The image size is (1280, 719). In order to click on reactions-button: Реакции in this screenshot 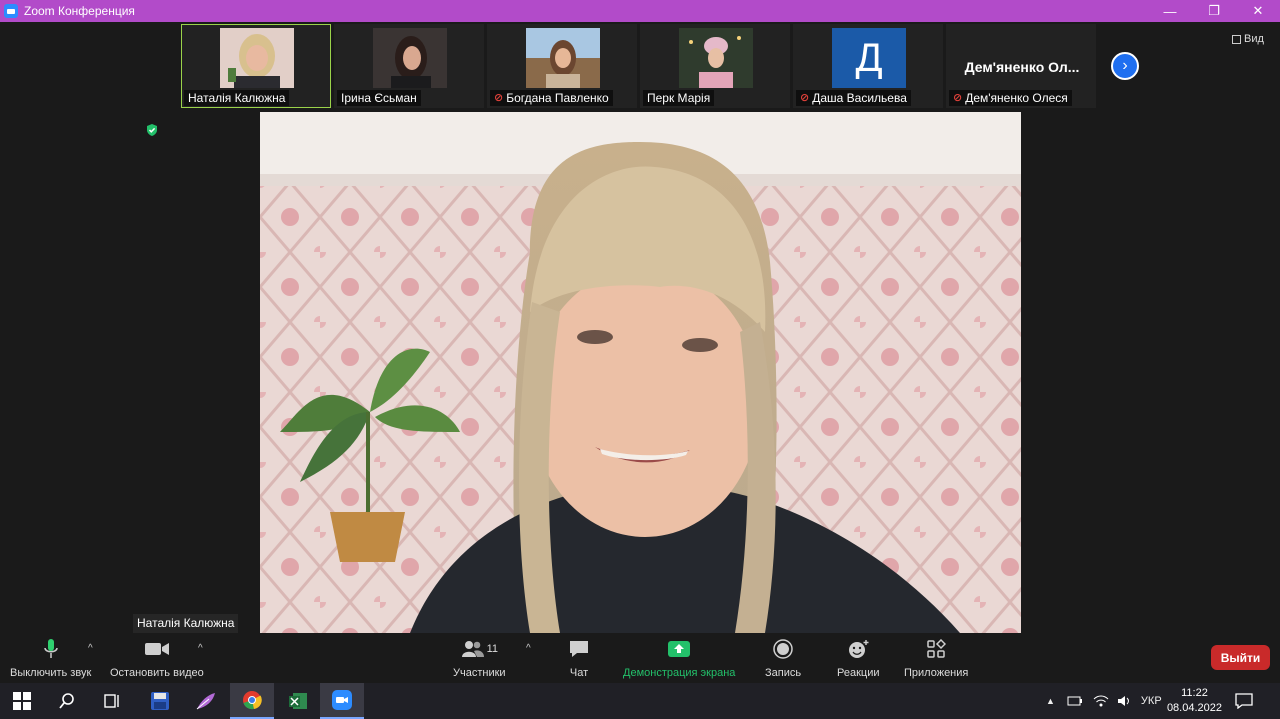, I will do `click(858, 658)`.